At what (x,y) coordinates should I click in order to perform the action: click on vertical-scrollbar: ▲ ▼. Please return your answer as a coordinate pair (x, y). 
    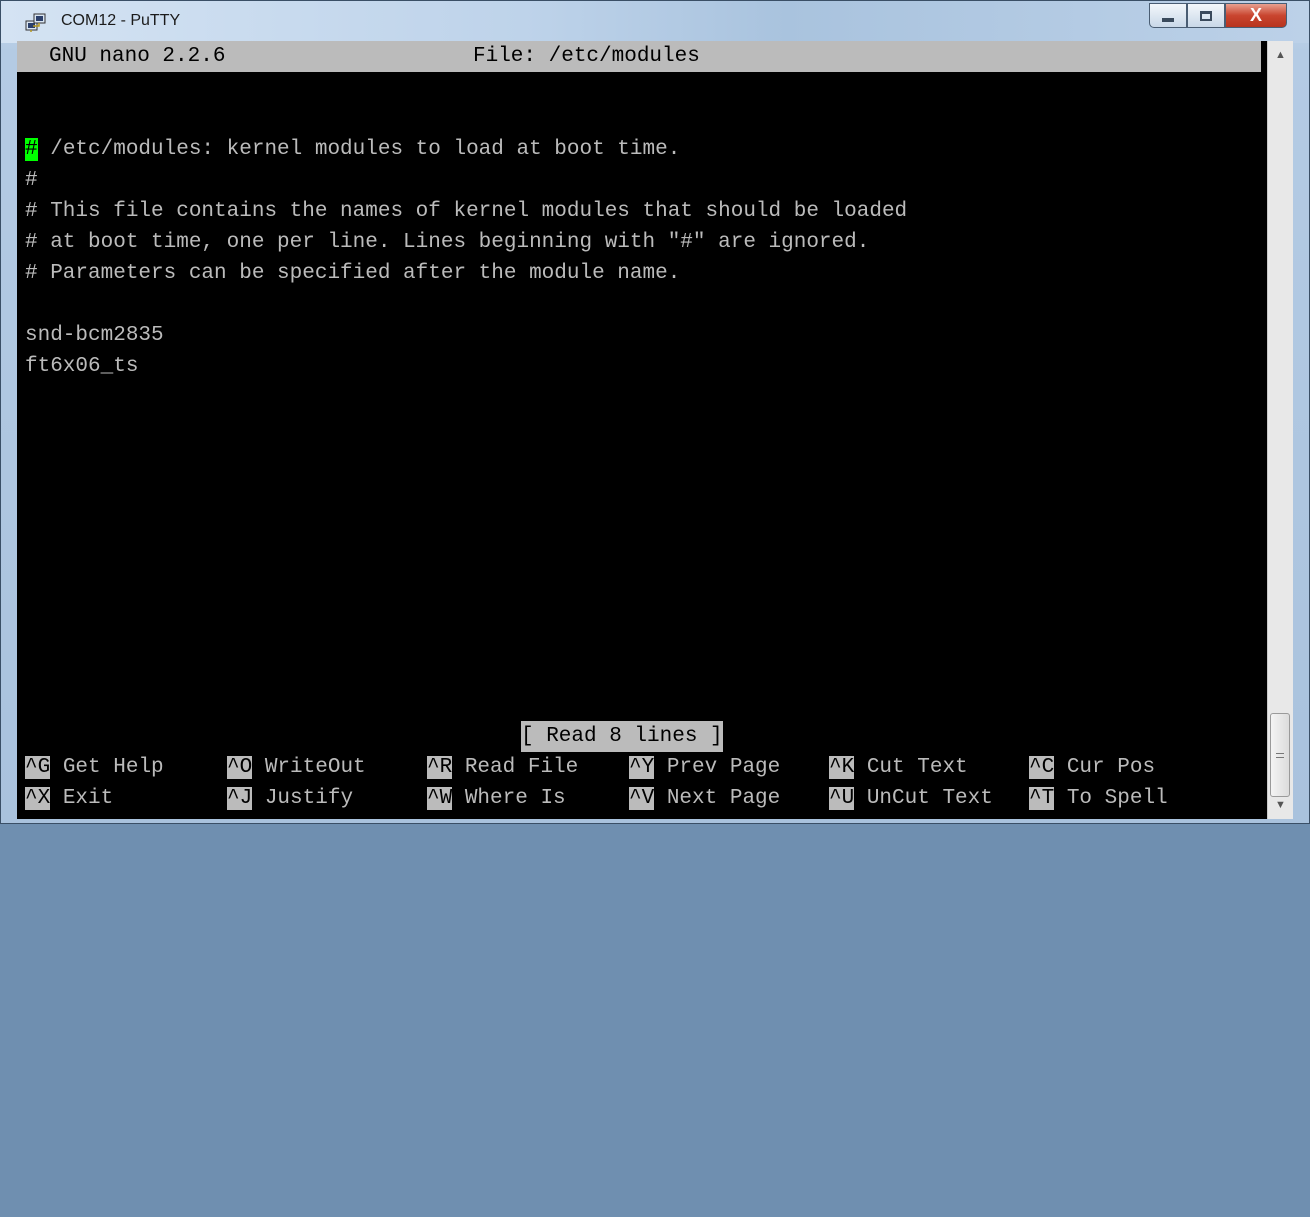
    Looking at the image, I should click on (1280, 430).